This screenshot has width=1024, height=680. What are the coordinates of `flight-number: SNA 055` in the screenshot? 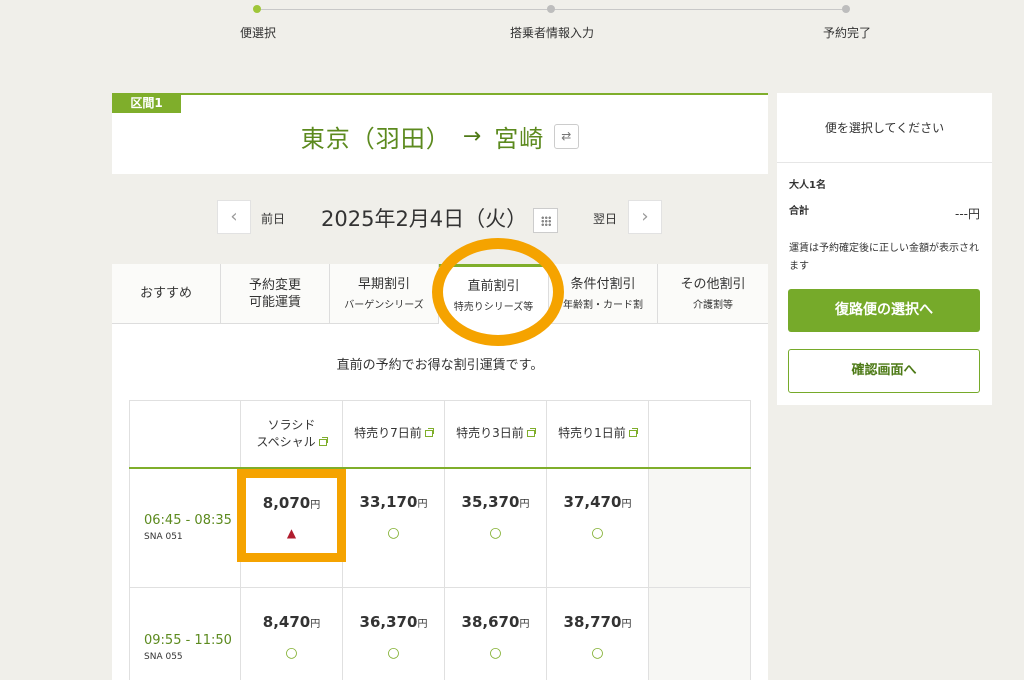 It's located at (163, 657).